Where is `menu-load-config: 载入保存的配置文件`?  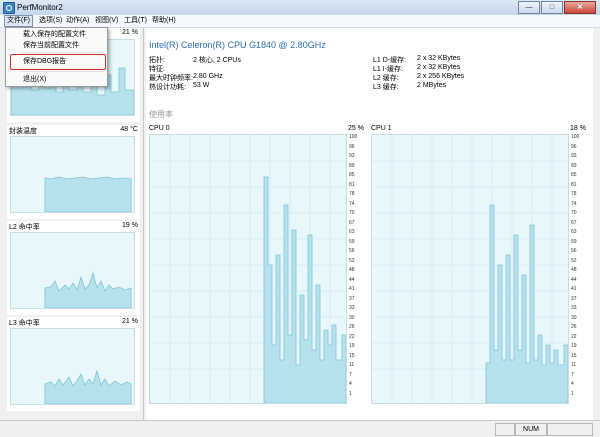 menu-load-config: 载入保存的配置文件 is located at coordinates (54, 34).